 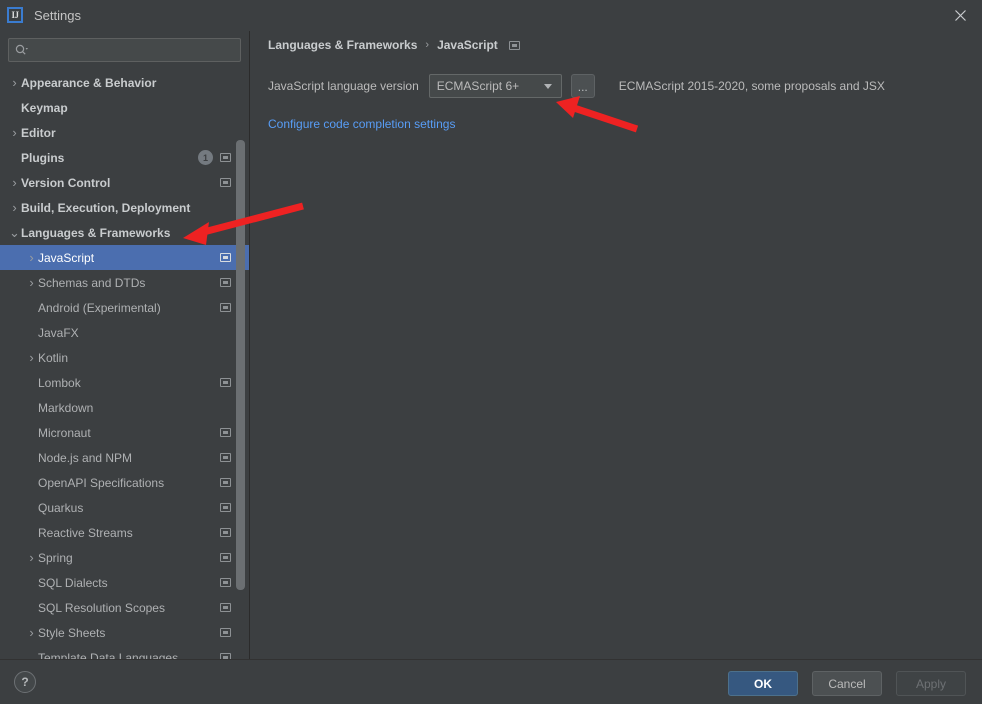 What do you see at coordinates (124, 632) in the screenshot?
I see `sidebar-item-style-sheets: › Style Sheets` at bounding box center [124, 632].